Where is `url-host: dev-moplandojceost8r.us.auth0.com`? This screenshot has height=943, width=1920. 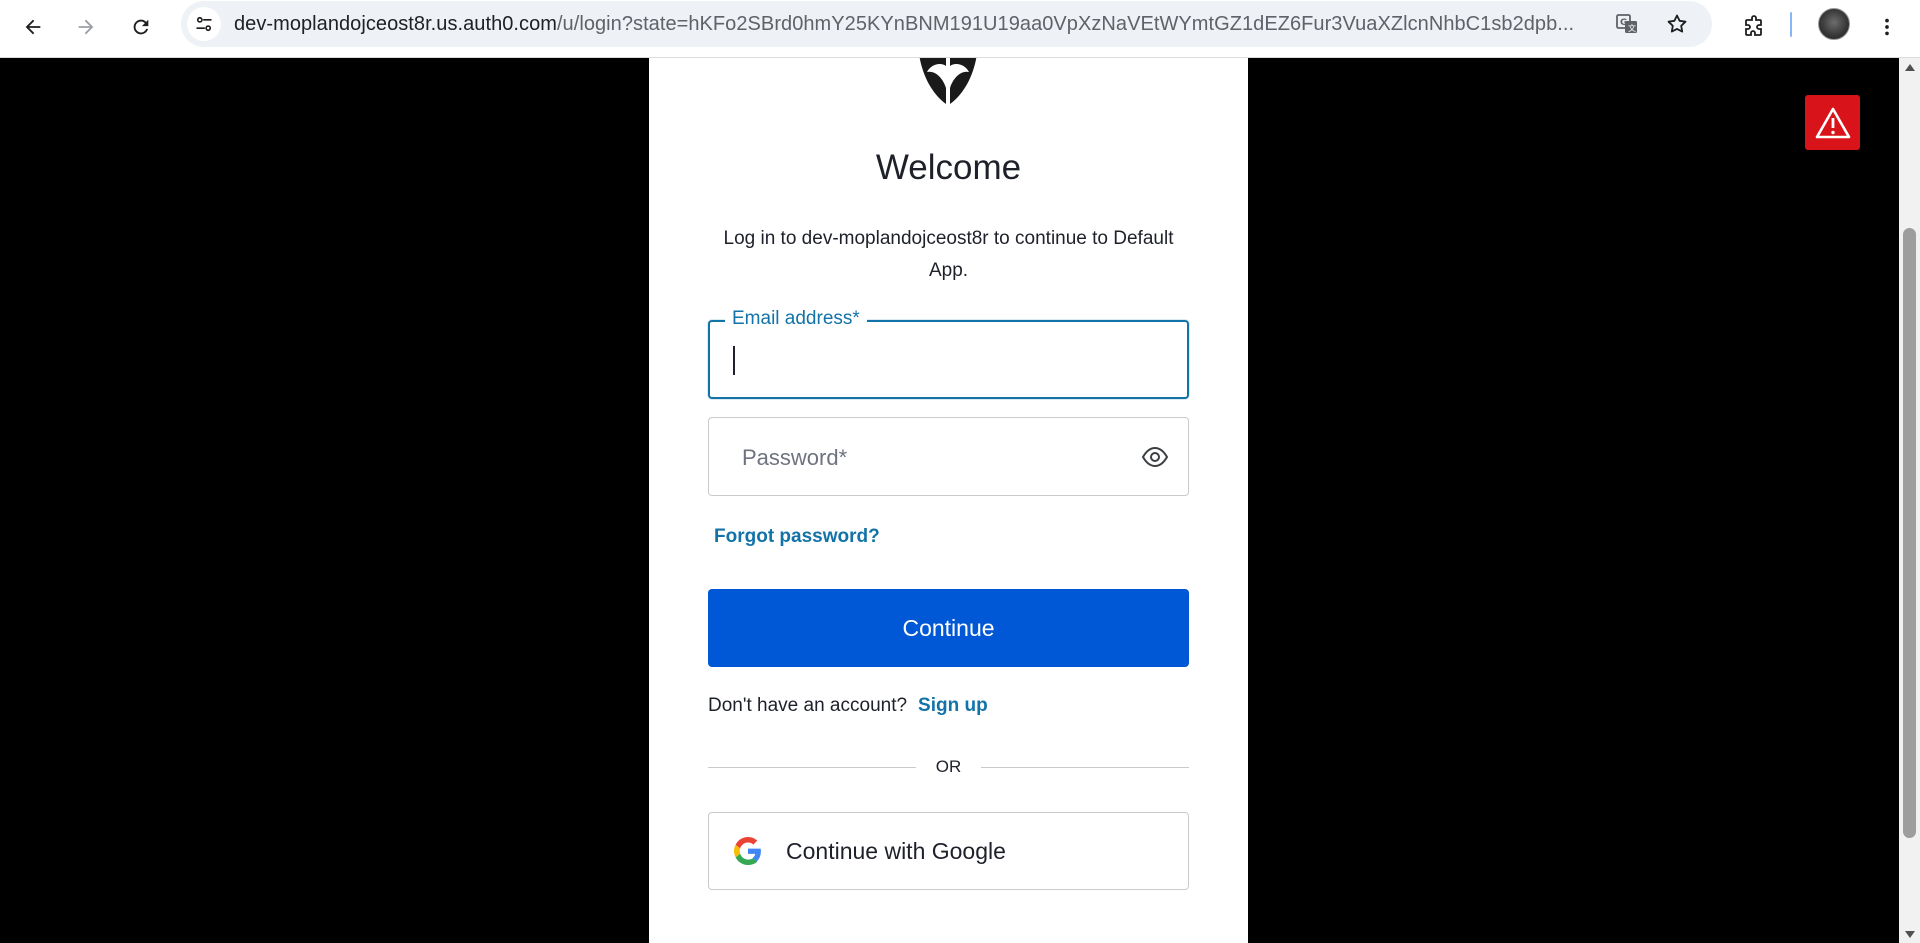 url-host: dev-moplandojceost8r.us.auth0.com is located at coordinates (395, 23).